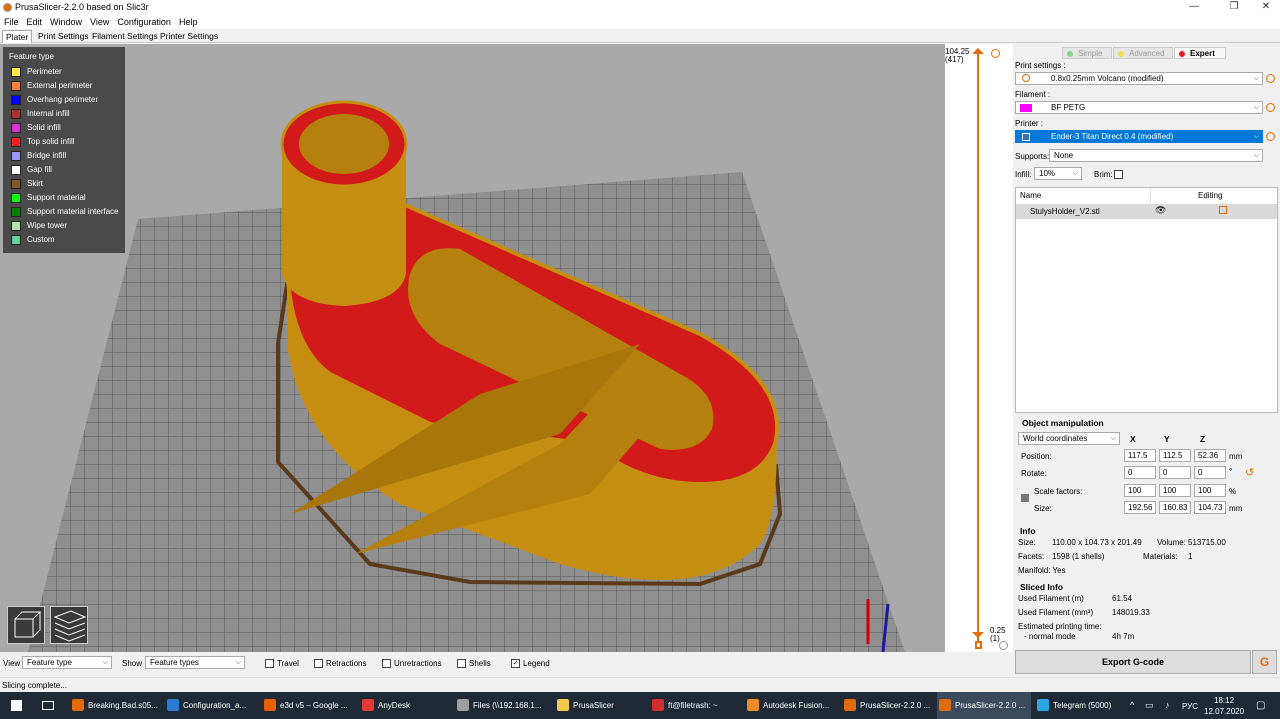 The image size is (1280, 719). Describe the element at coordinates (515, 663) in the screenshot. I see `checkbox-legend: ✓` at that location.